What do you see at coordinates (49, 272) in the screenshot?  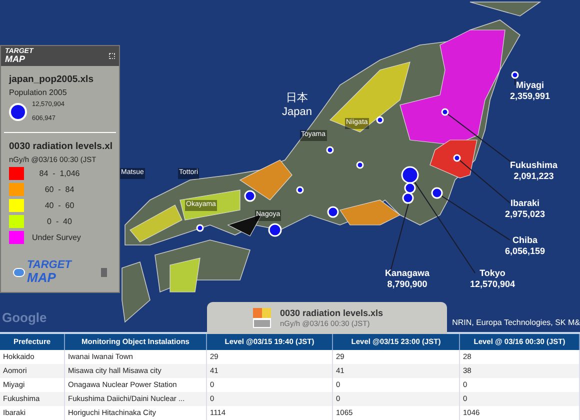 I see `target-map-logo: TARGET MAP` at bounding box center [49, 272].